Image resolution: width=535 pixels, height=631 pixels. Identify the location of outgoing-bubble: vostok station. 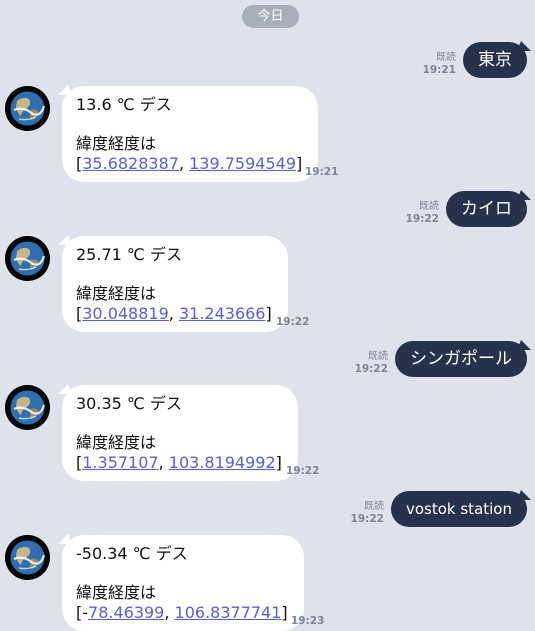
(458, 509).